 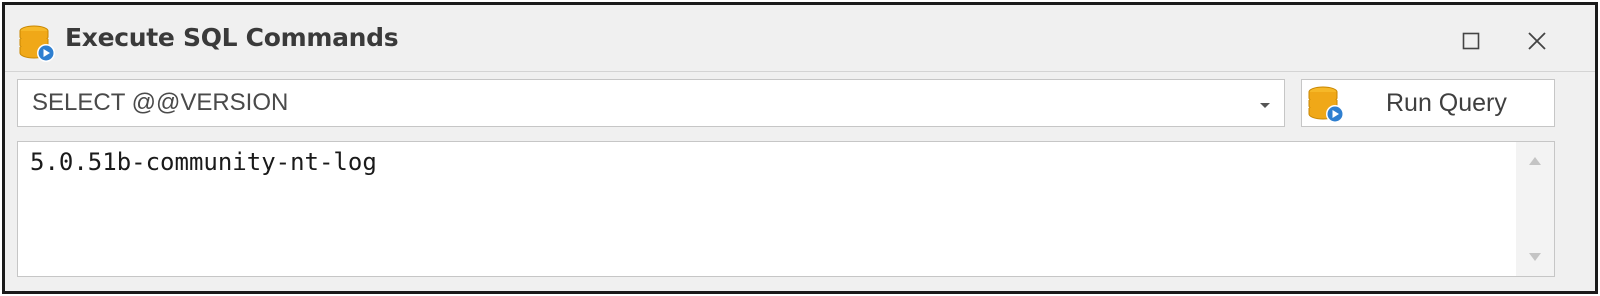 I want to click on window-title: Execute SQL Commands, so click(x=232, y=37).